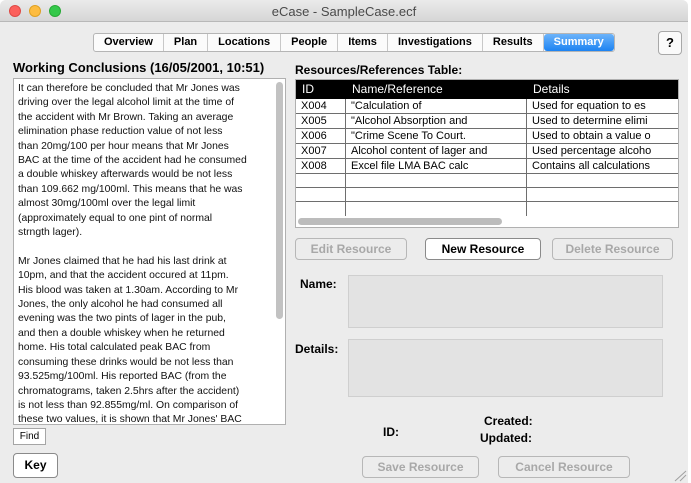  I want to click on tab-items: Items, so click(363, 42).